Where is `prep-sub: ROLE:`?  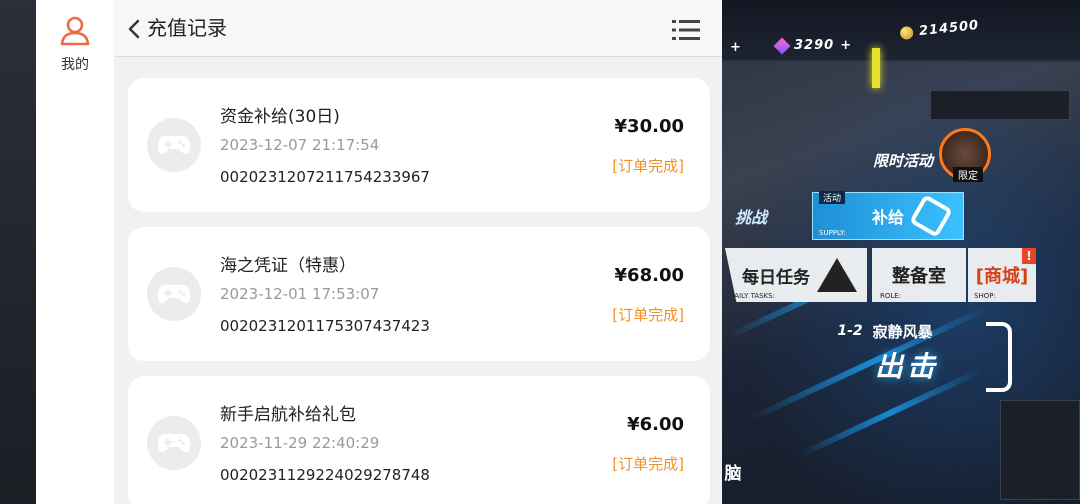 prep-sub: ROLE: is located at coordinates (891, 296).